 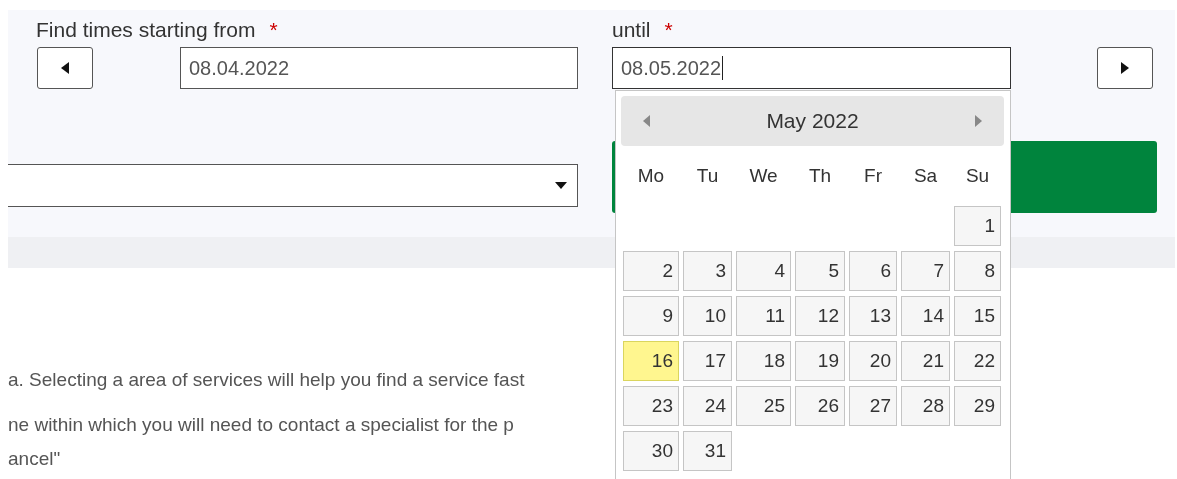 I want to click on calendar-day: 24, so click(x=707, y=406).